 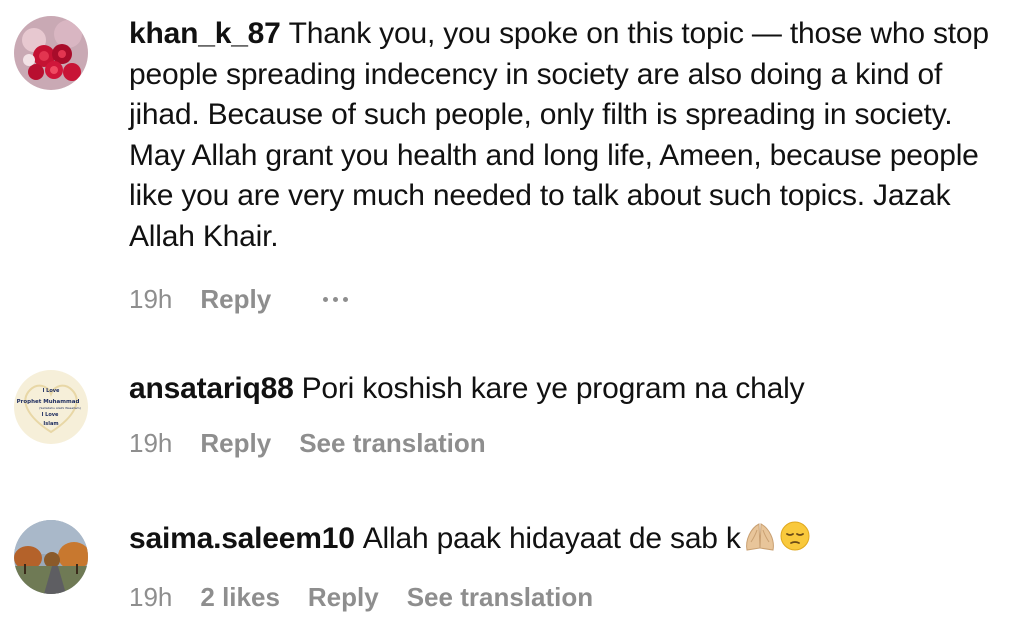 I want to click on pensive-face-icon, so click(x=795, y=542).